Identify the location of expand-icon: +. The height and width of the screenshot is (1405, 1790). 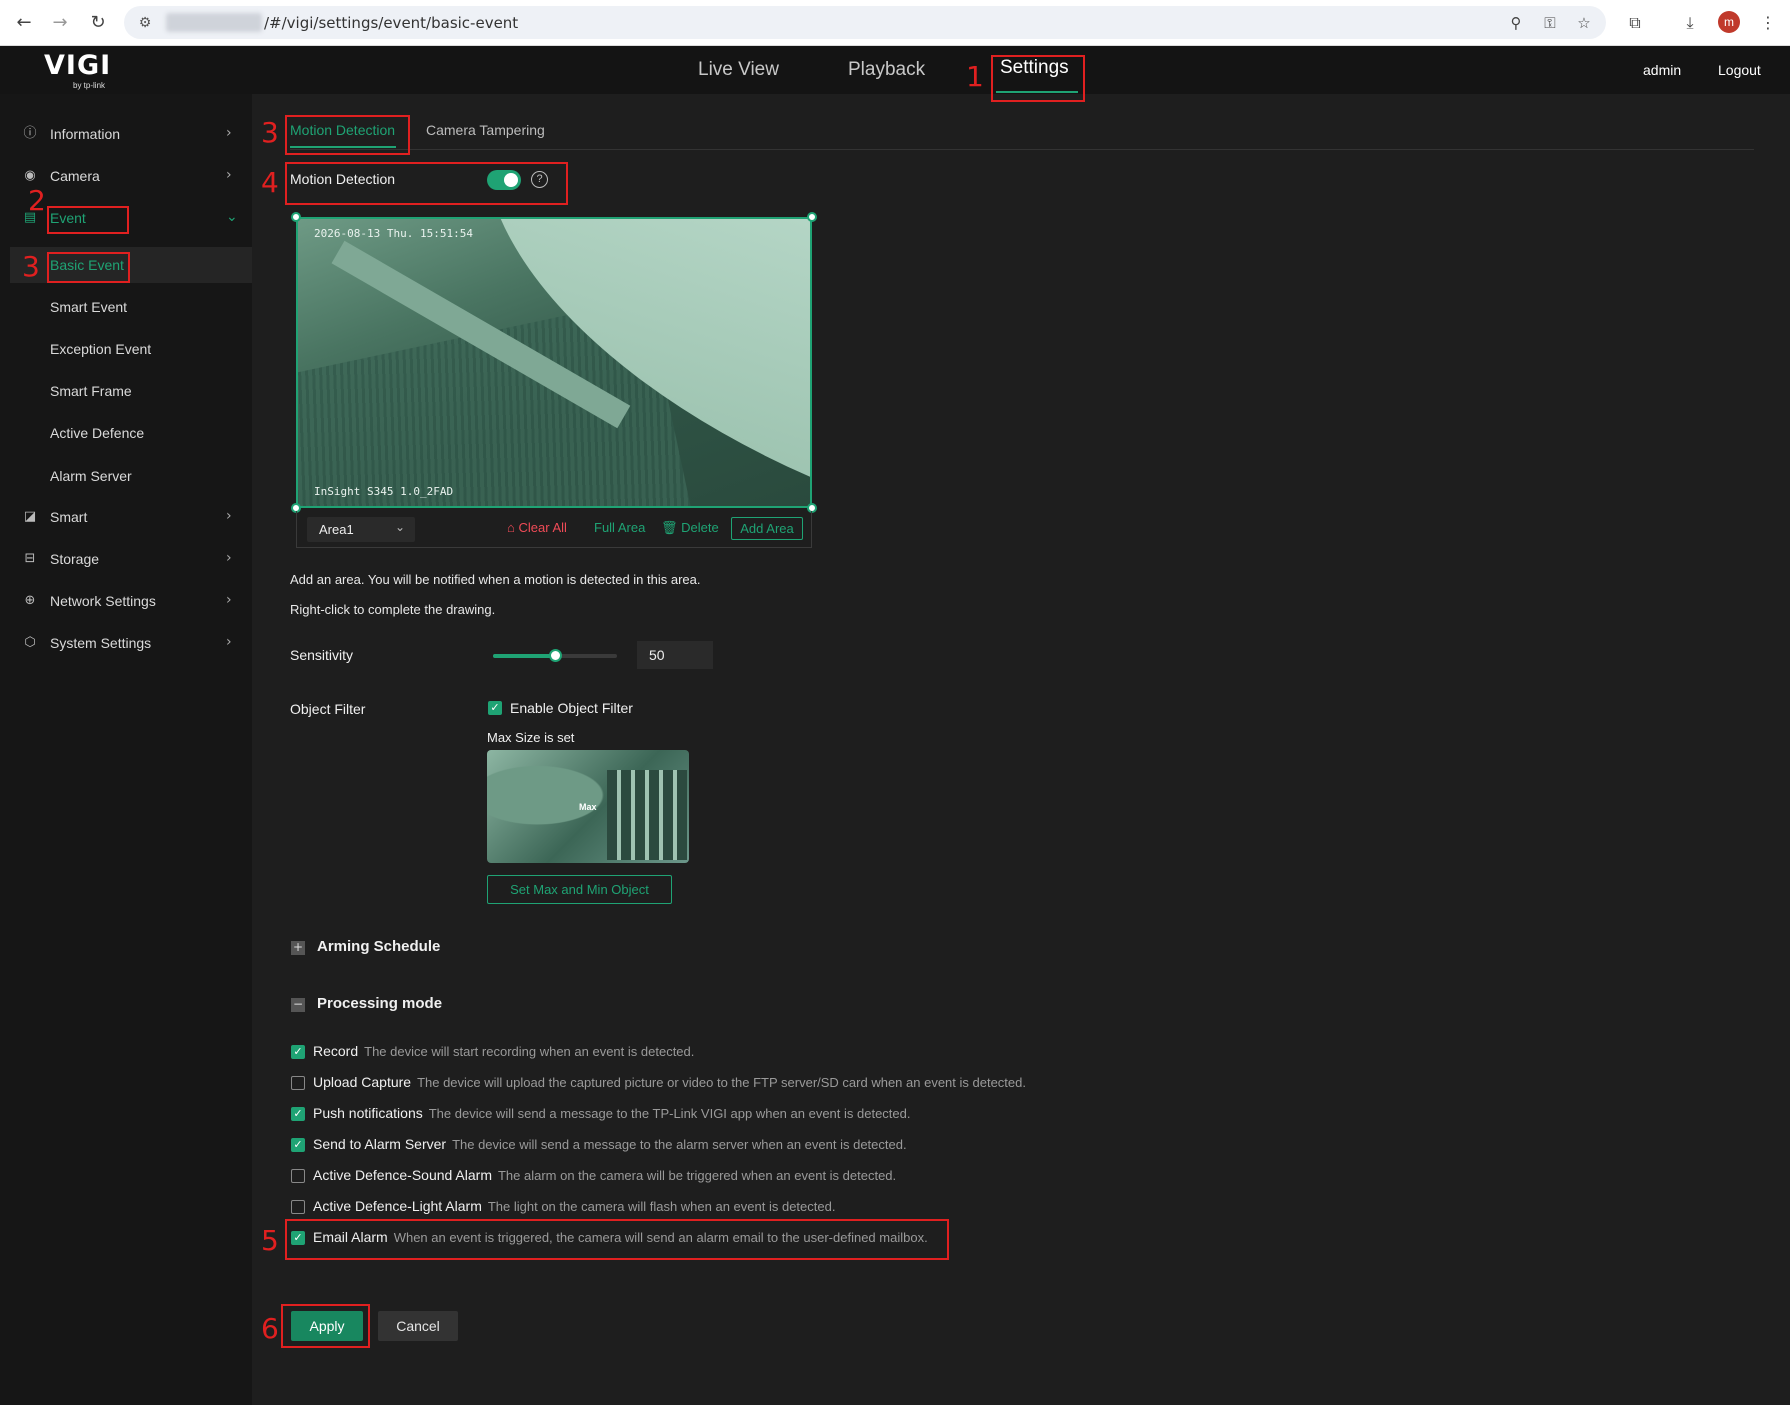
(298, 948).